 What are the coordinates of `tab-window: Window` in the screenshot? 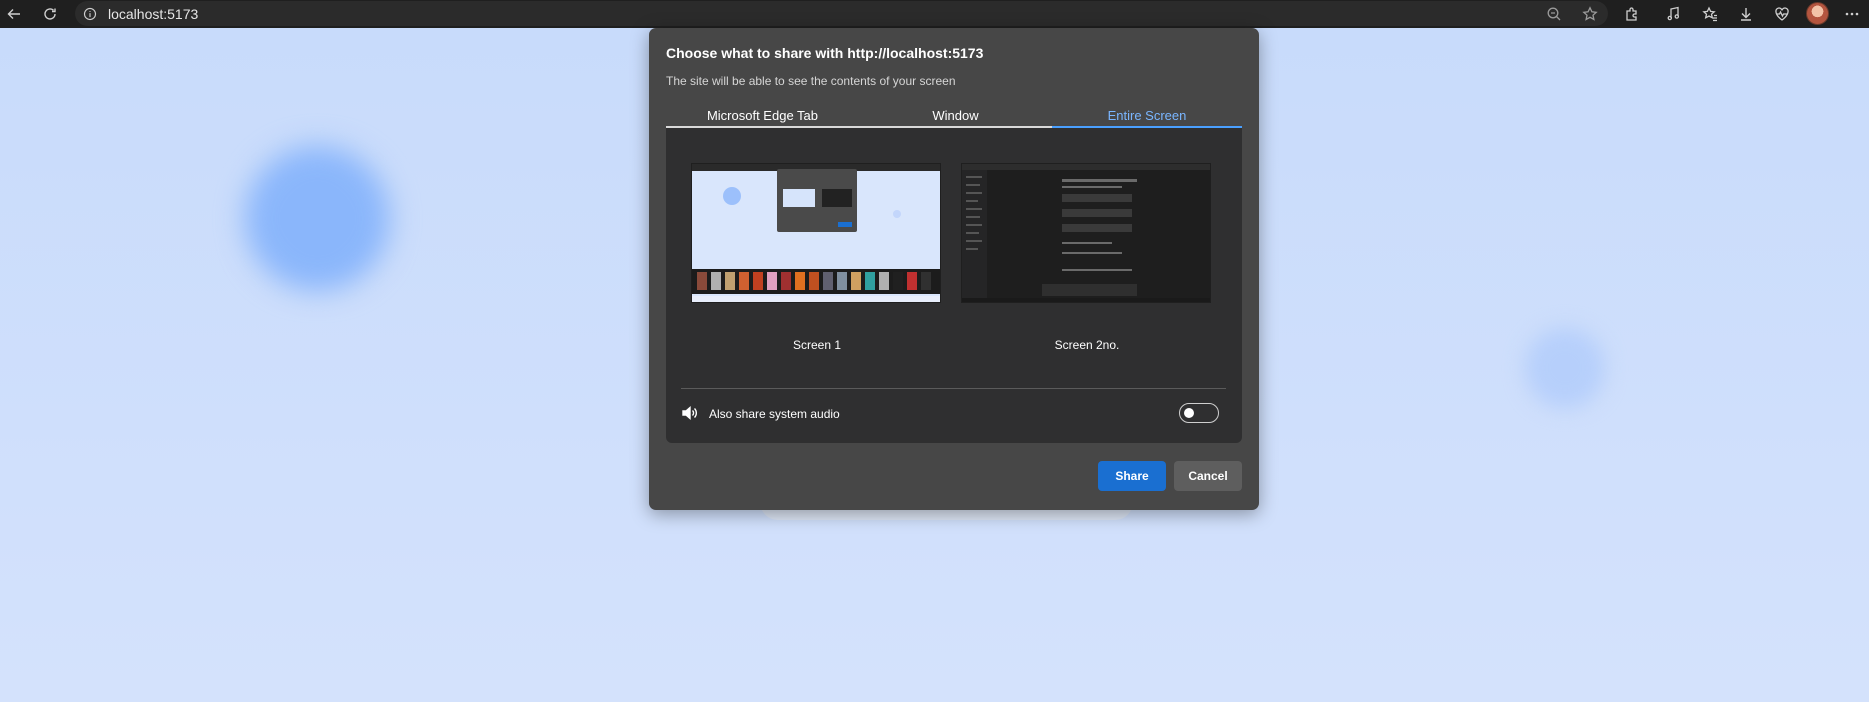 It's located at (955, 115).